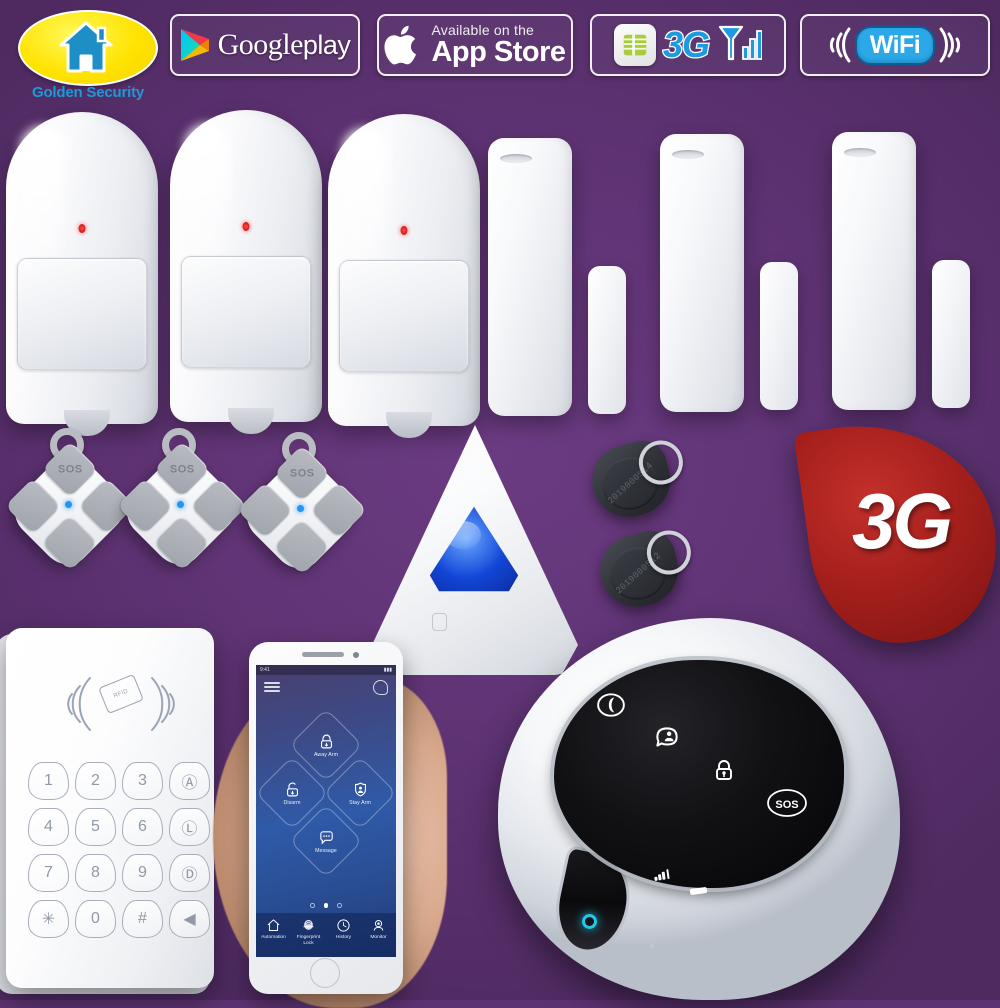  I want to click on rfid-key-tag: 2019000512, so click(648, 568).